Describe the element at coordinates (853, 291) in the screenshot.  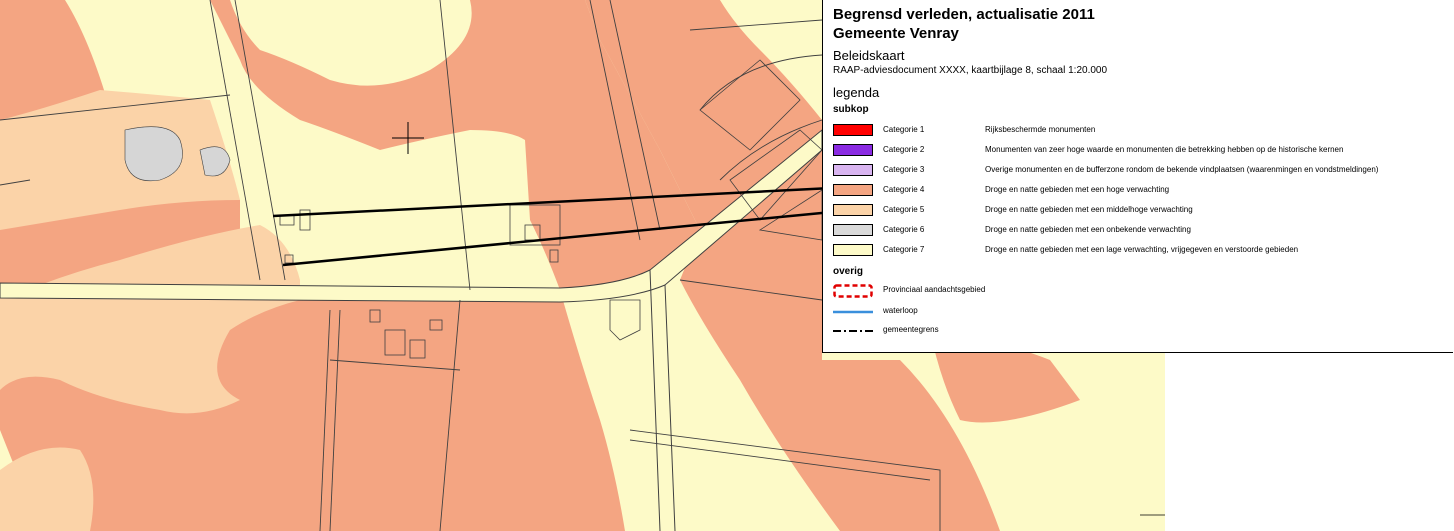
I see `dashed-red-box-icon` at that location.